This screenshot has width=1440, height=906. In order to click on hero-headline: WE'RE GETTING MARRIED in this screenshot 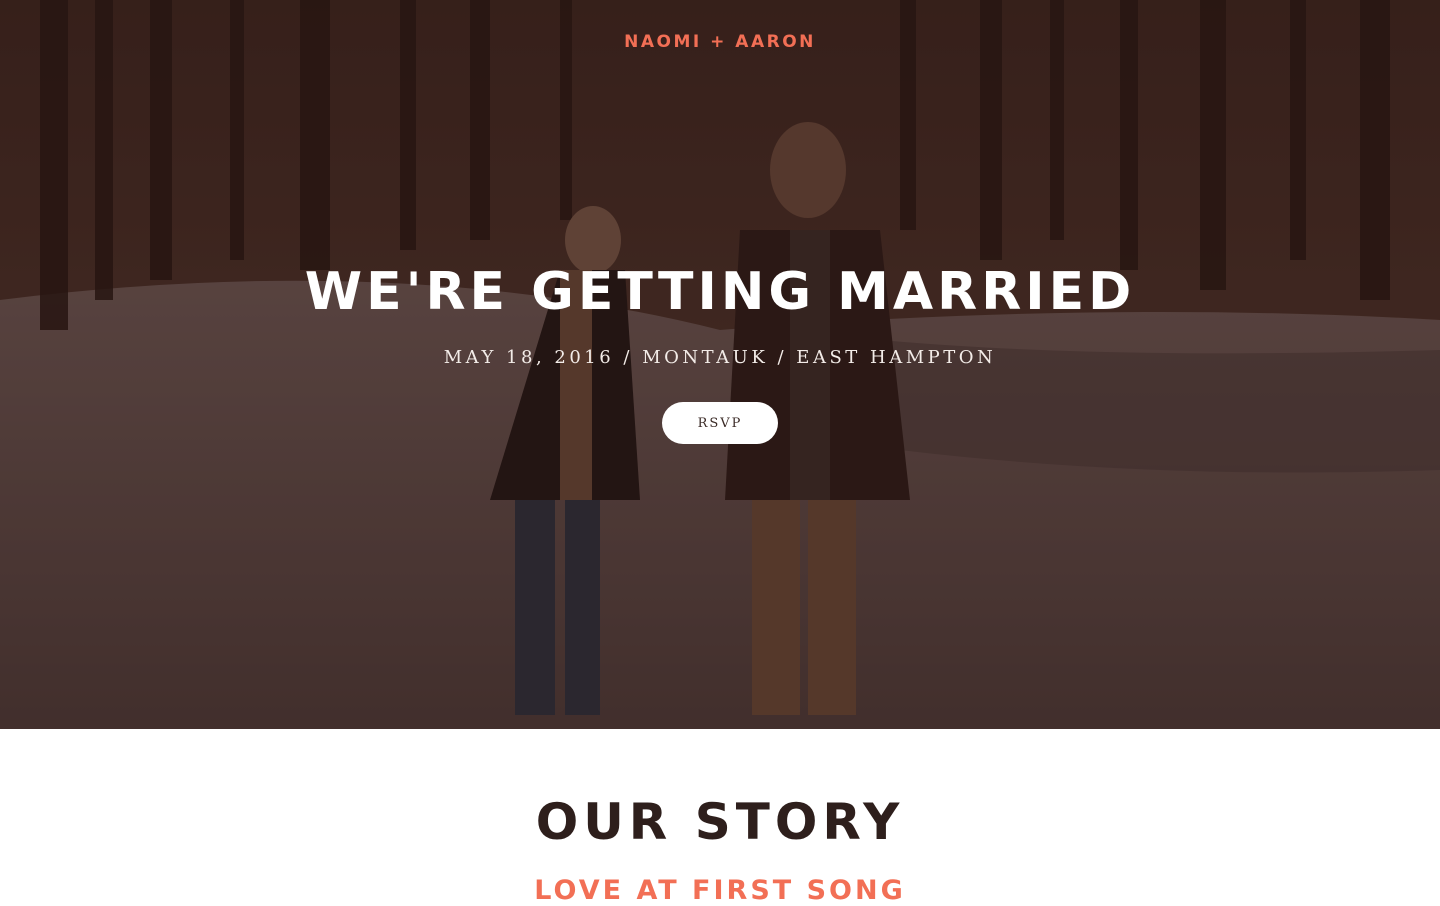, I will do `click(720, 292)`.